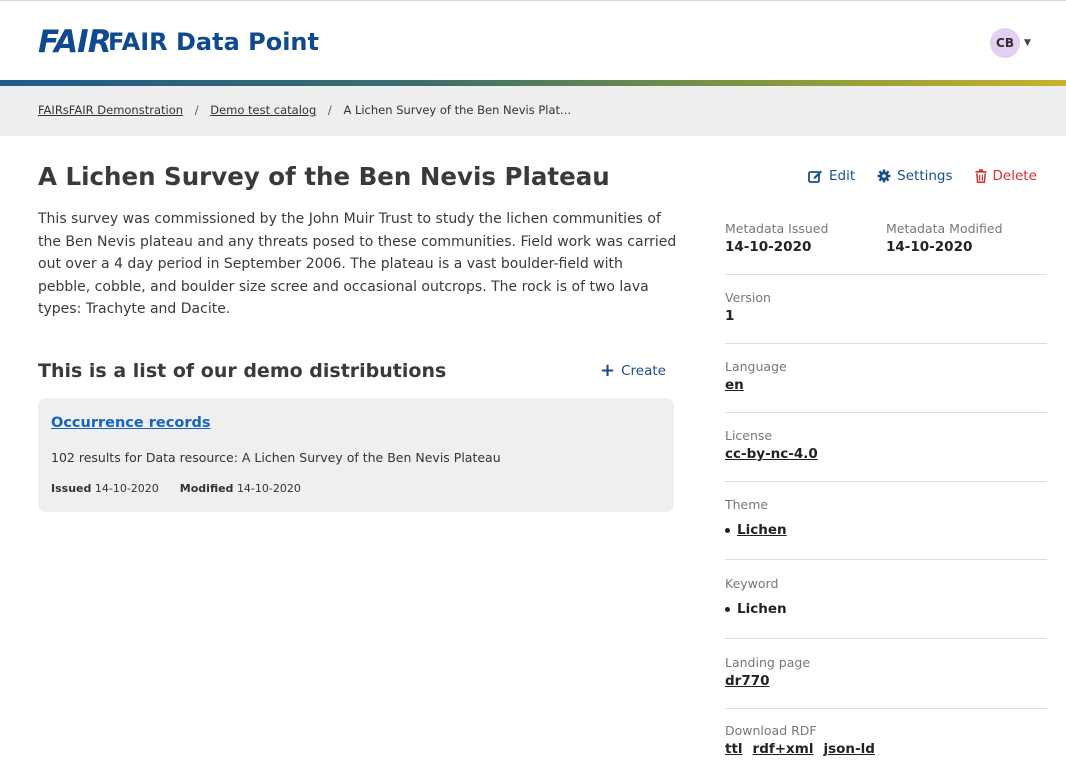 The height and width of the screenshot is (760, 1066). Describe the element at coordinates (747, 681) in the screenshot. I see `landing-page-link: dr770` at that location.